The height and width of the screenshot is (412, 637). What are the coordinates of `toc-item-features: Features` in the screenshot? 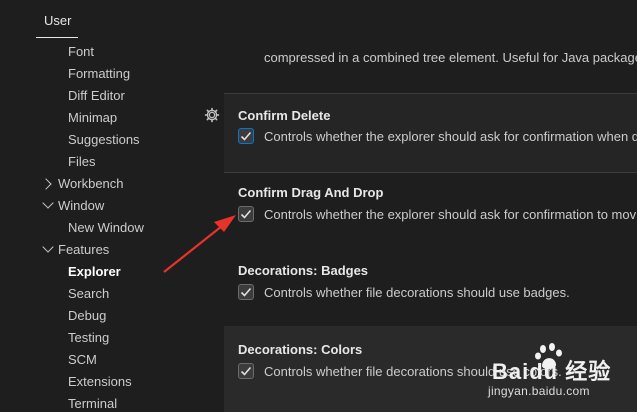 It's located at (83, 250).